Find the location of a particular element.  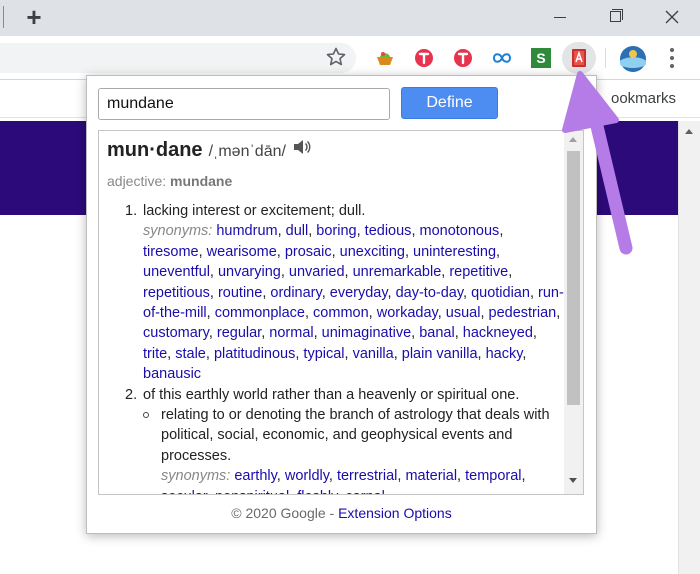

synonym-link: dull is located at coordinates (297, 231).